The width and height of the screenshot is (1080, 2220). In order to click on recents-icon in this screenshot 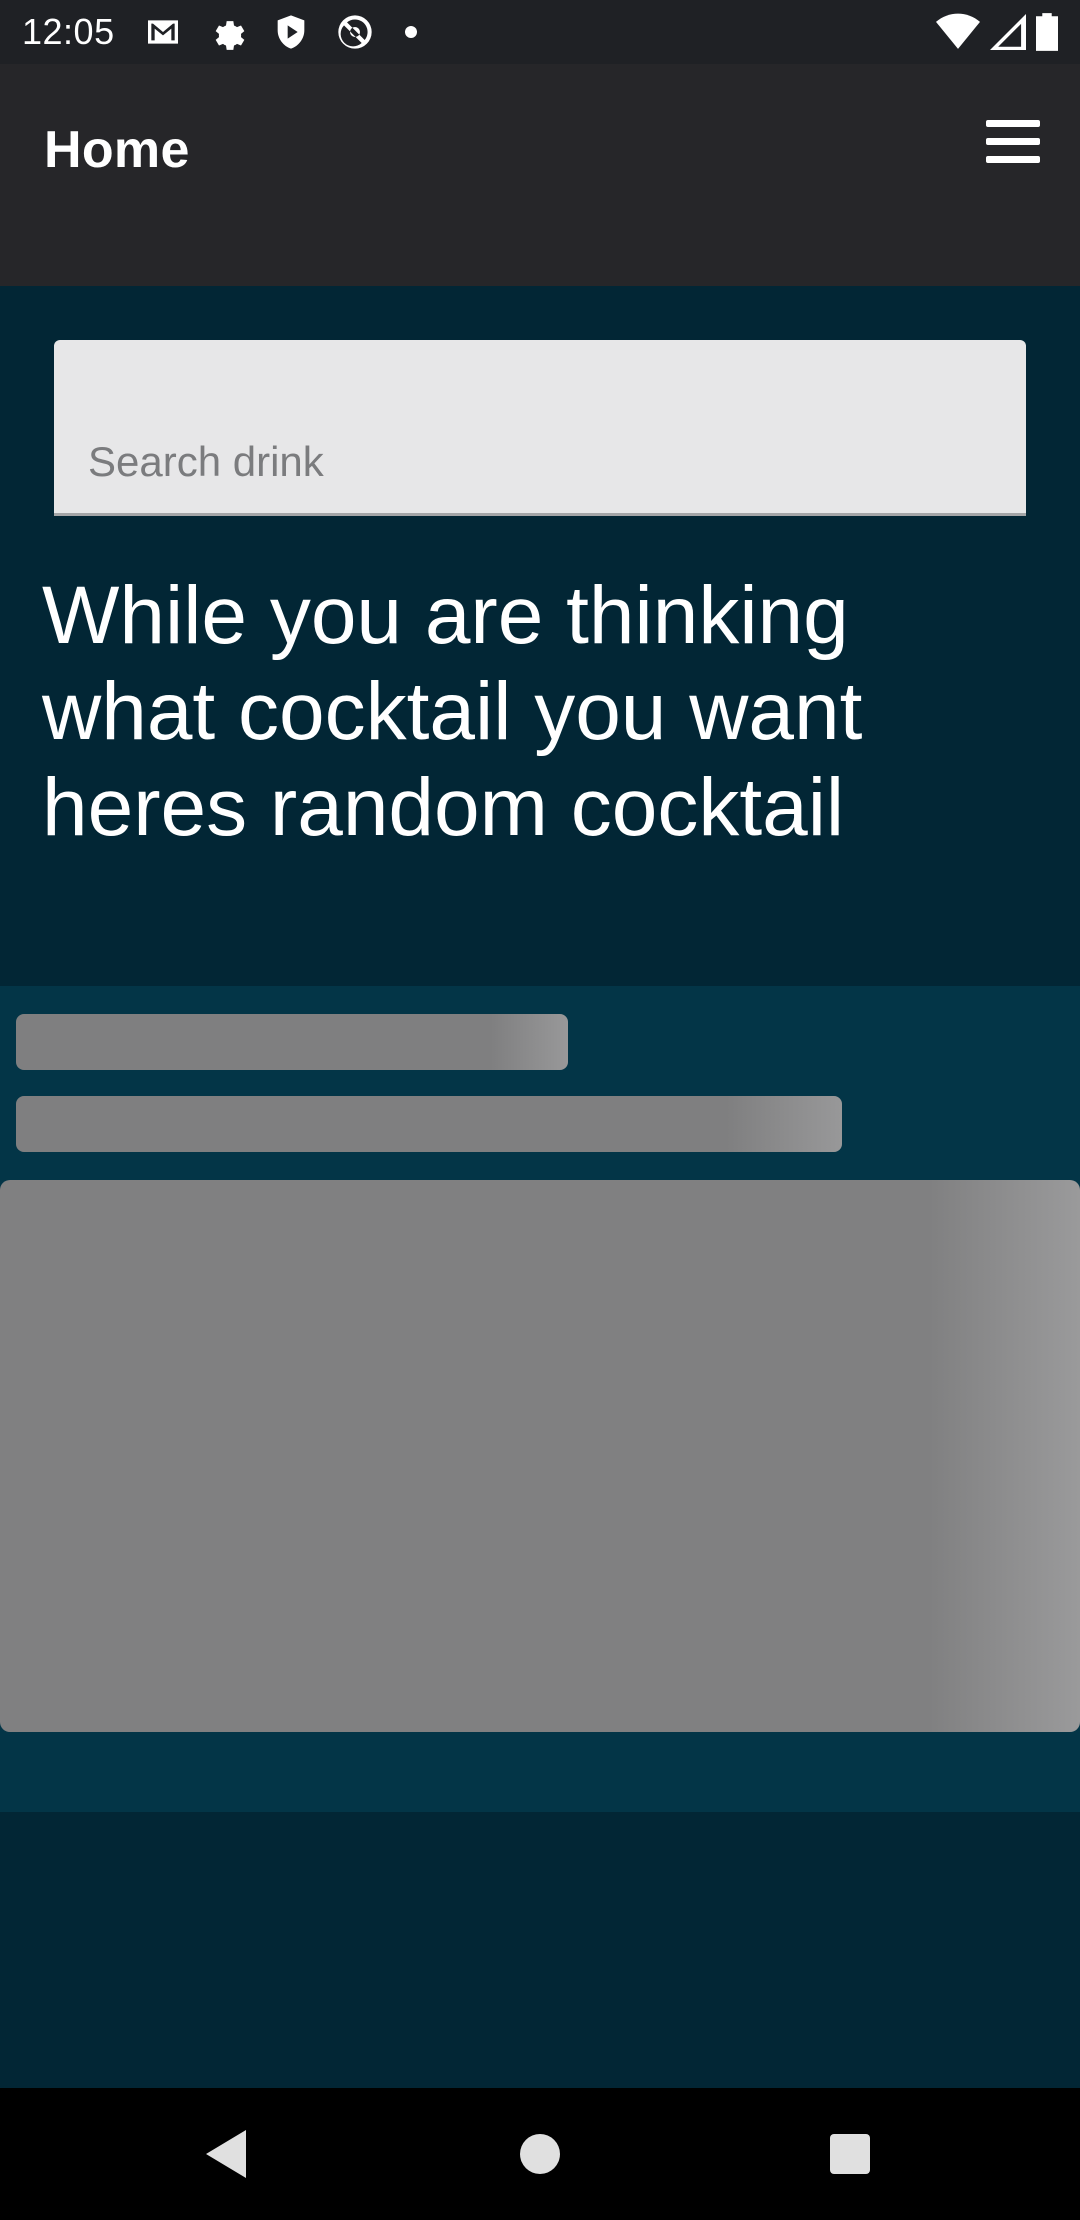, I will do `click(850, 2154)`.